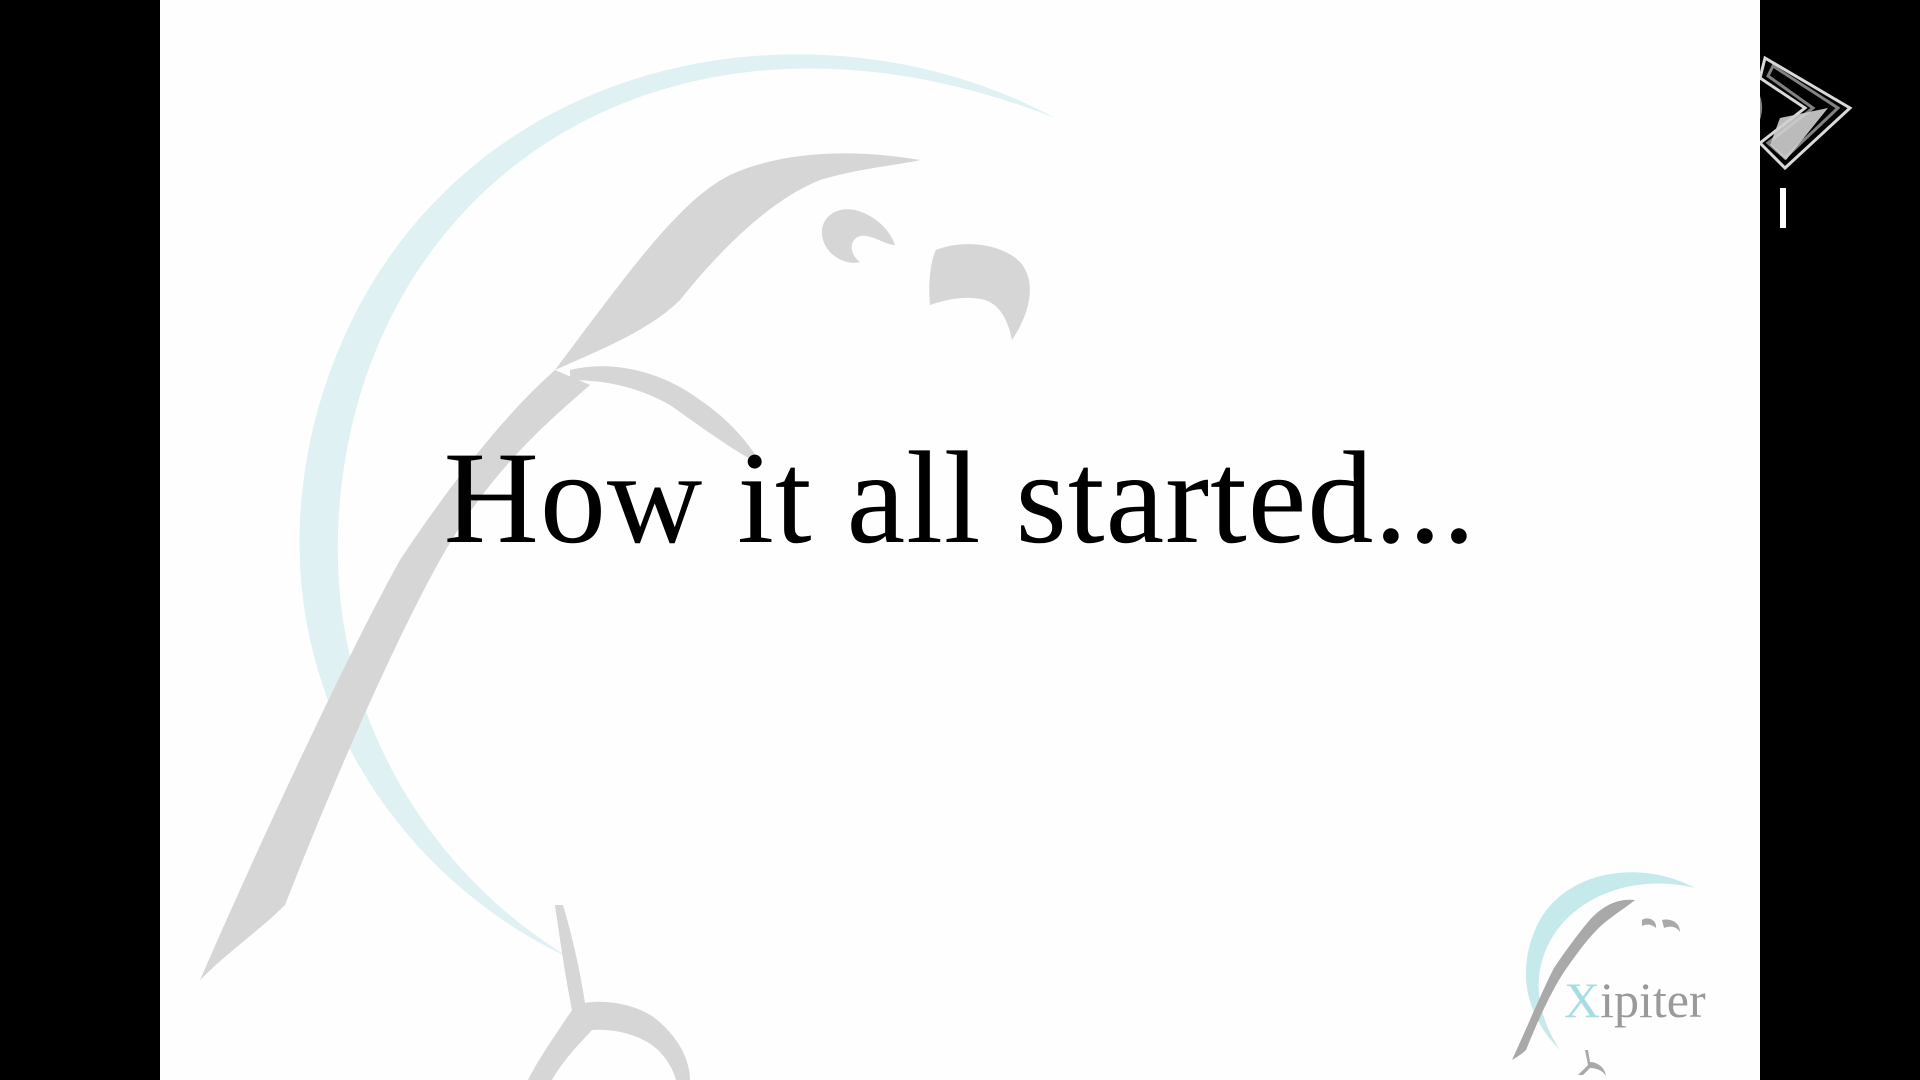 Image resolution: width=1920 pixels, height=1080 pixels. I want to click on xipiter-wordmark-x: X, so click(1582, 1000).